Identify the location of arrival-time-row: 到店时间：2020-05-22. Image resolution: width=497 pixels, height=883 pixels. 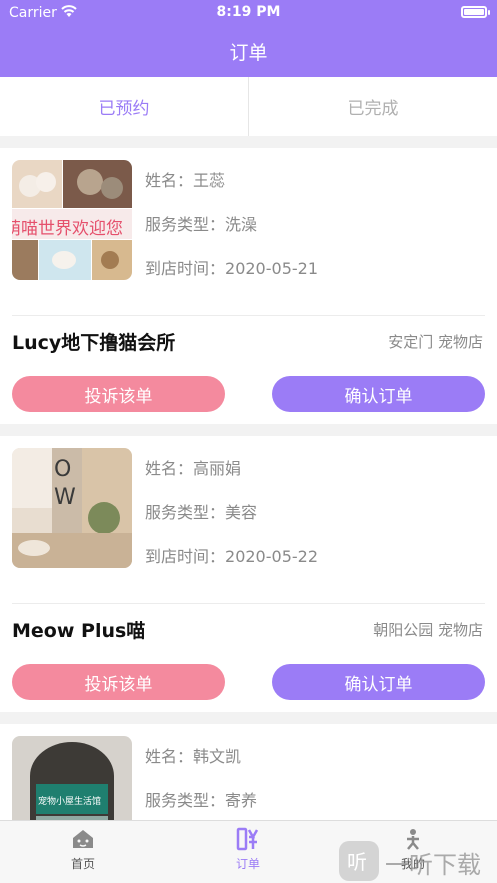
(231, 555).